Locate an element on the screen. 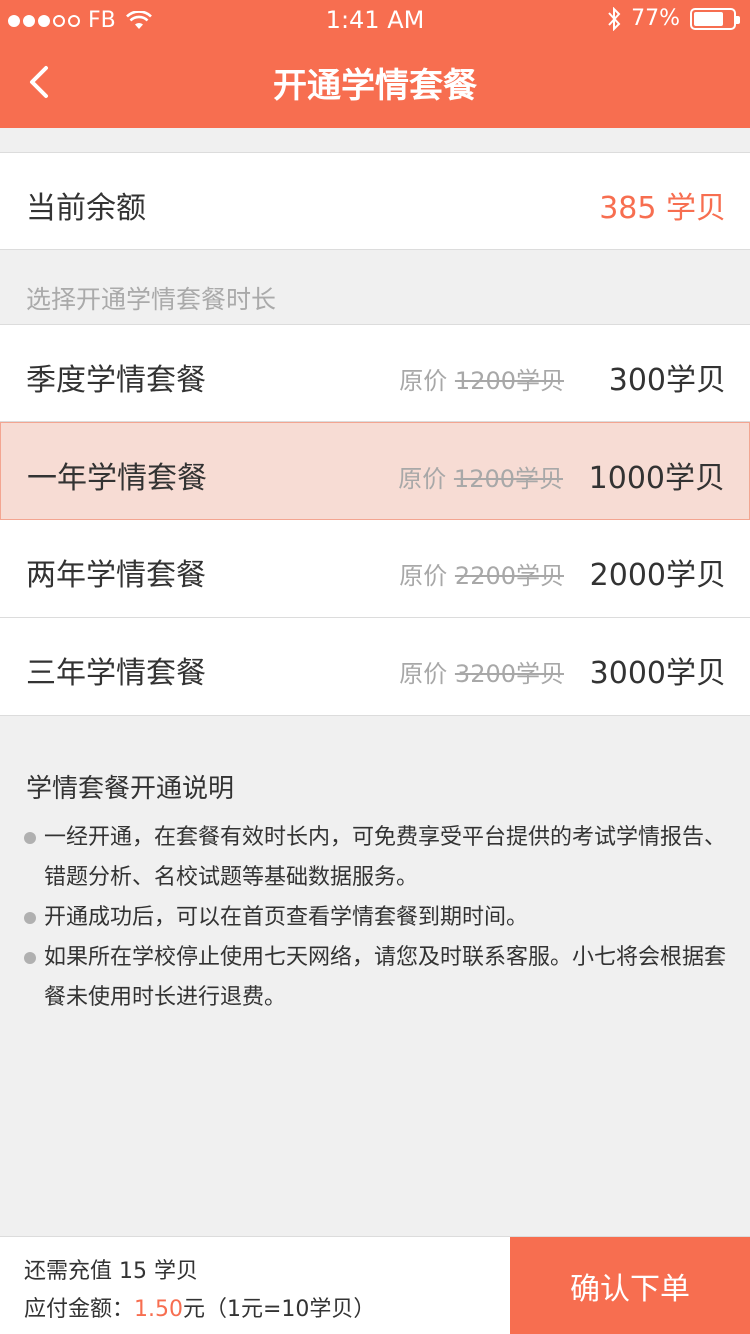 This screenshot has width=750, height=1334. note-item: 开通成功后，可以在首页查看学情套餐到期时间。 is located at coordinates (377, 918).